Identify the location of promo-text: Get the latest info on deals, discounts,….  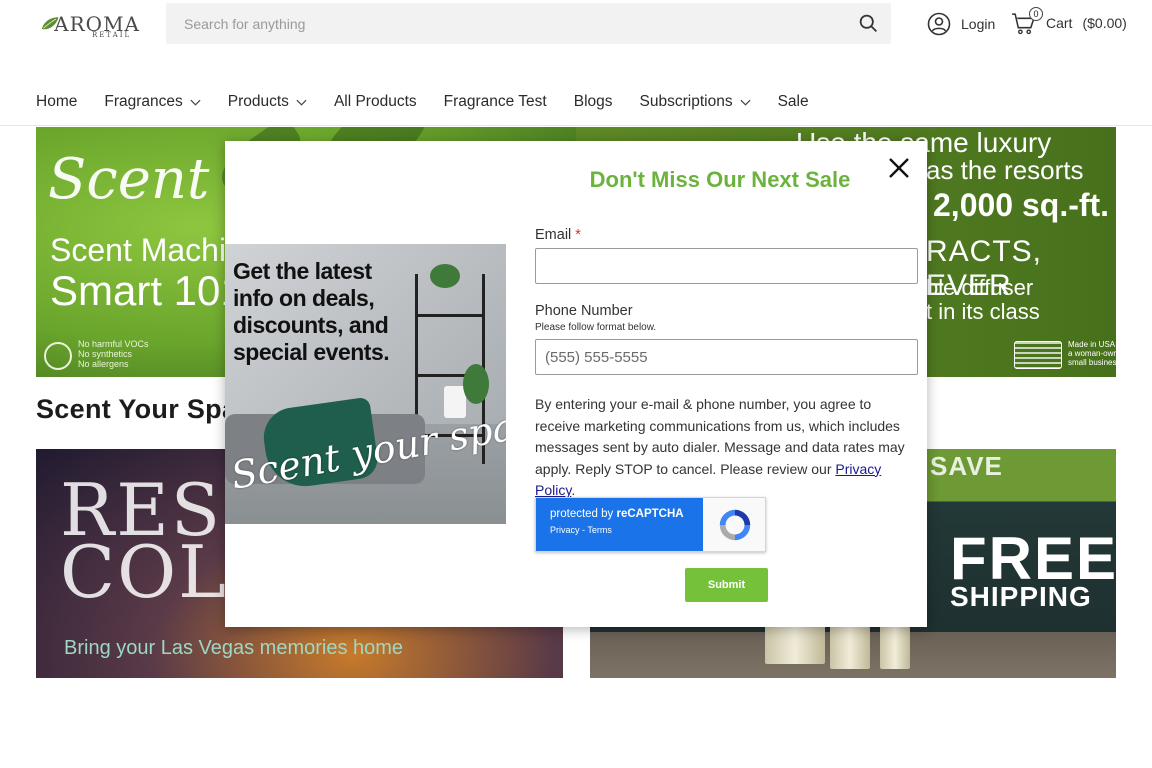
(311, 311).